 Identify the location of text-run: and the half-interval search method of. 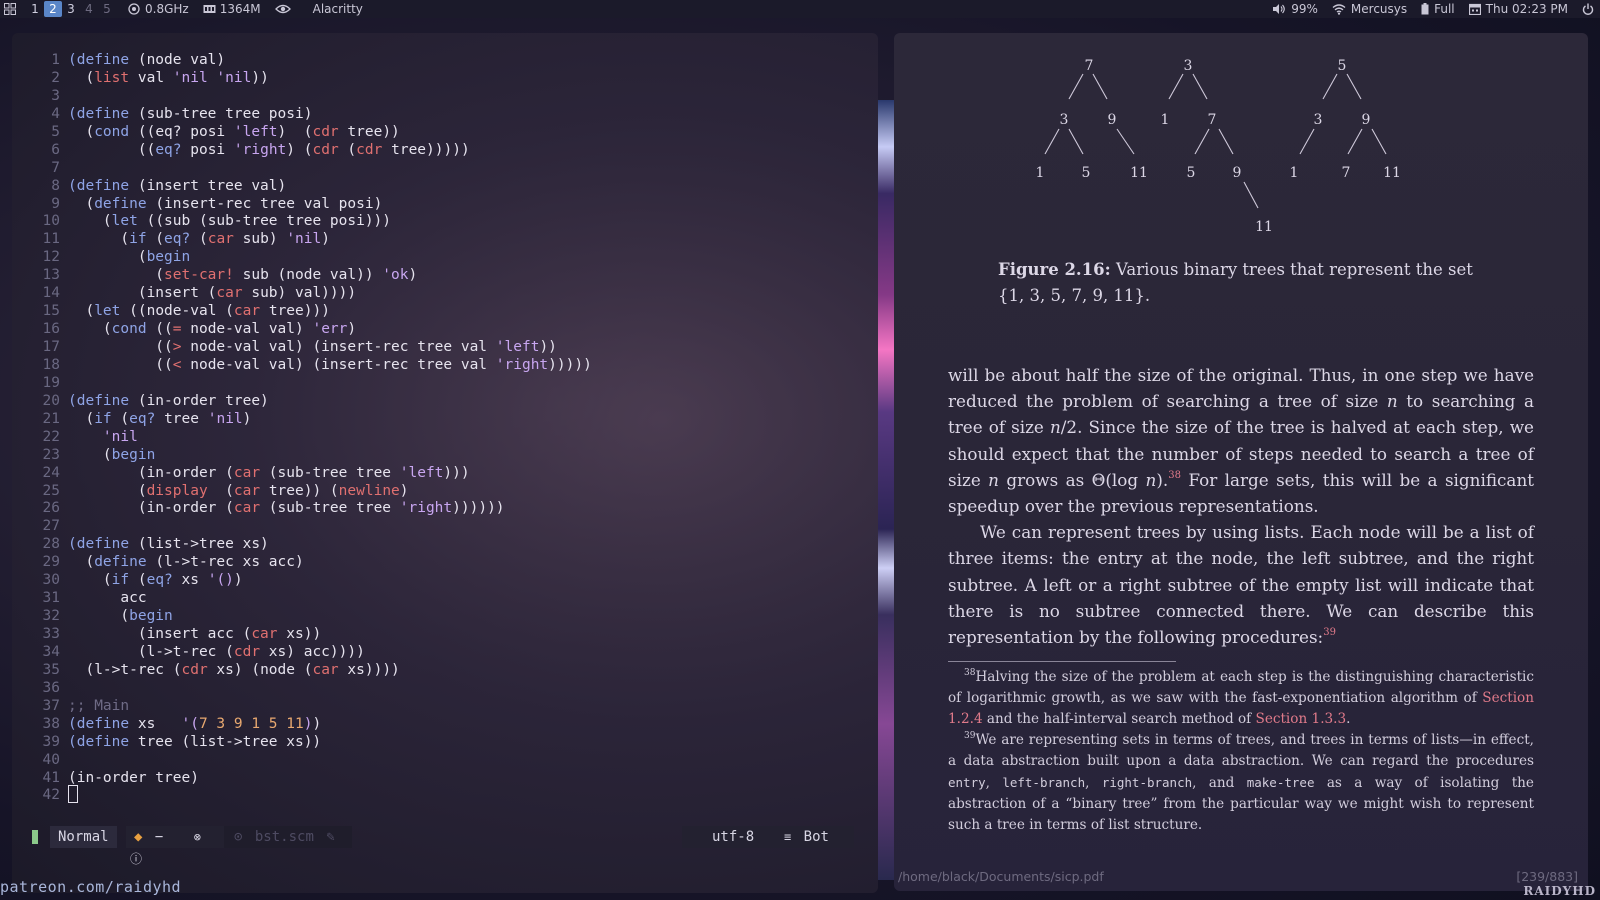
(1119, 719).